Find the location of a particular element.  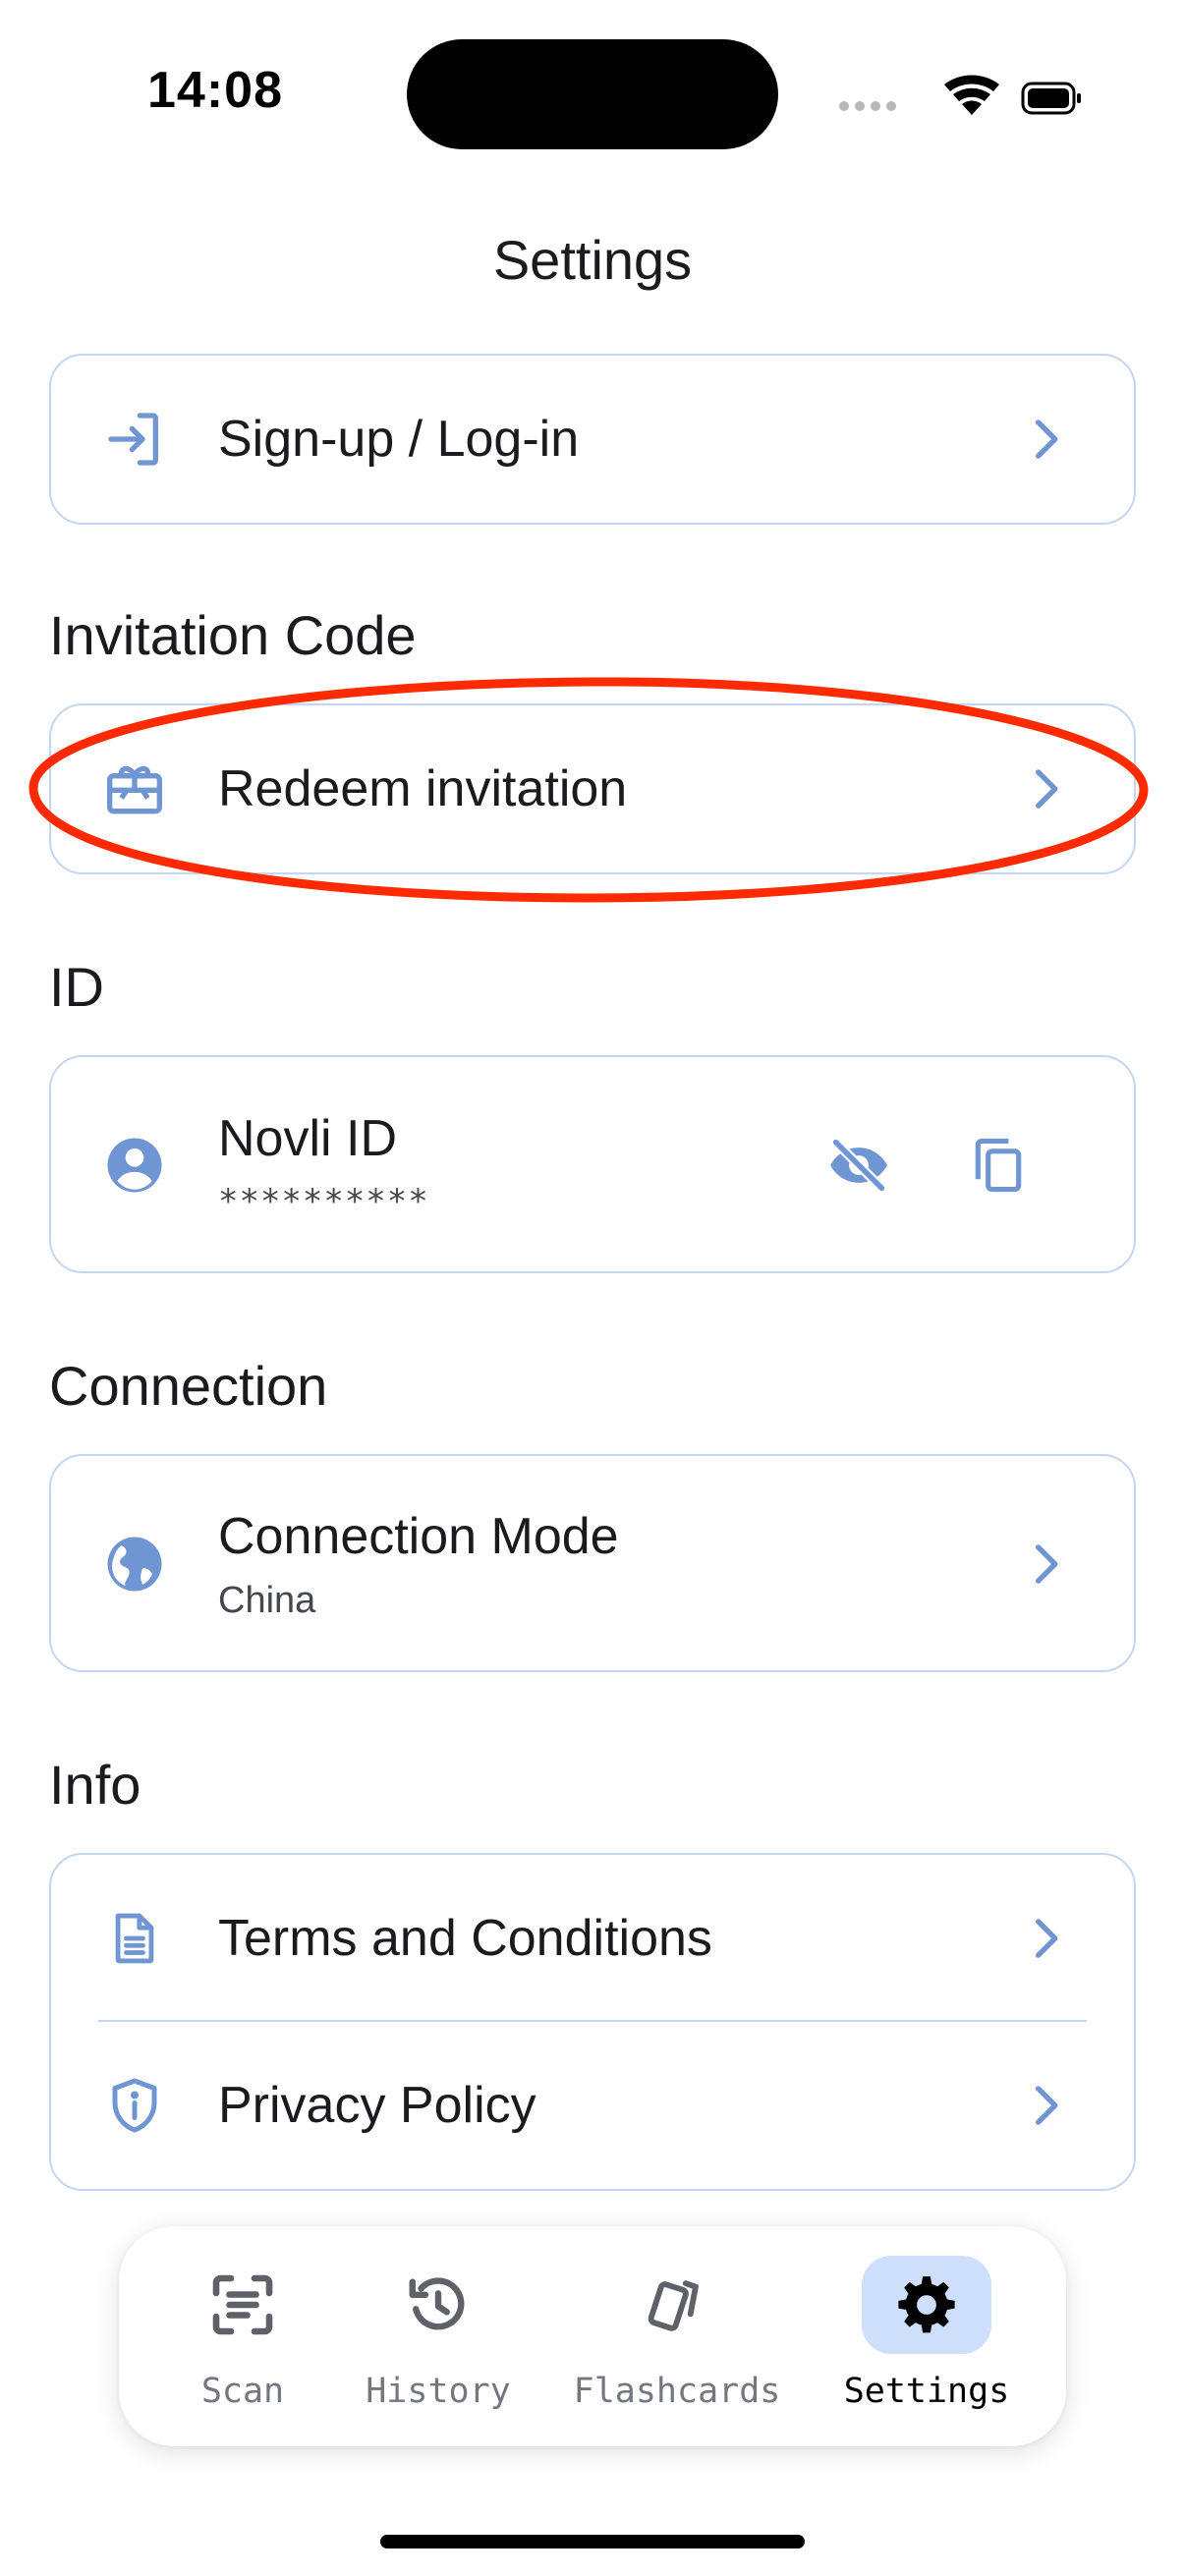

nav-label: Flashcards is located at coordinates (677, 2391).